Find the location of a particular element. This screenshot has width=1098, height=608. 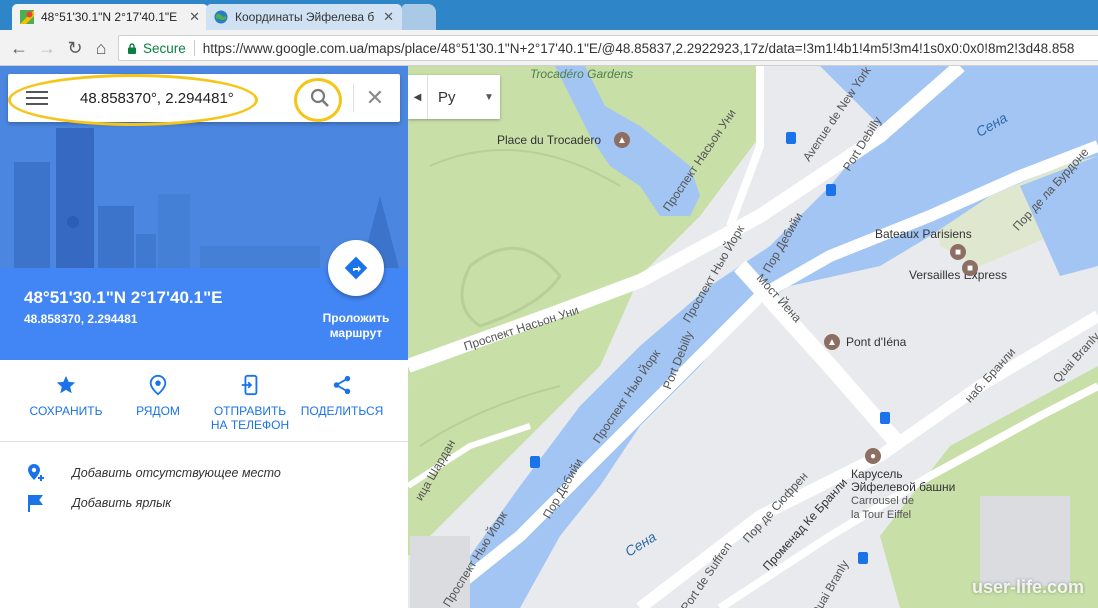

secure-label: Secure is located at coordinates (164, 48).